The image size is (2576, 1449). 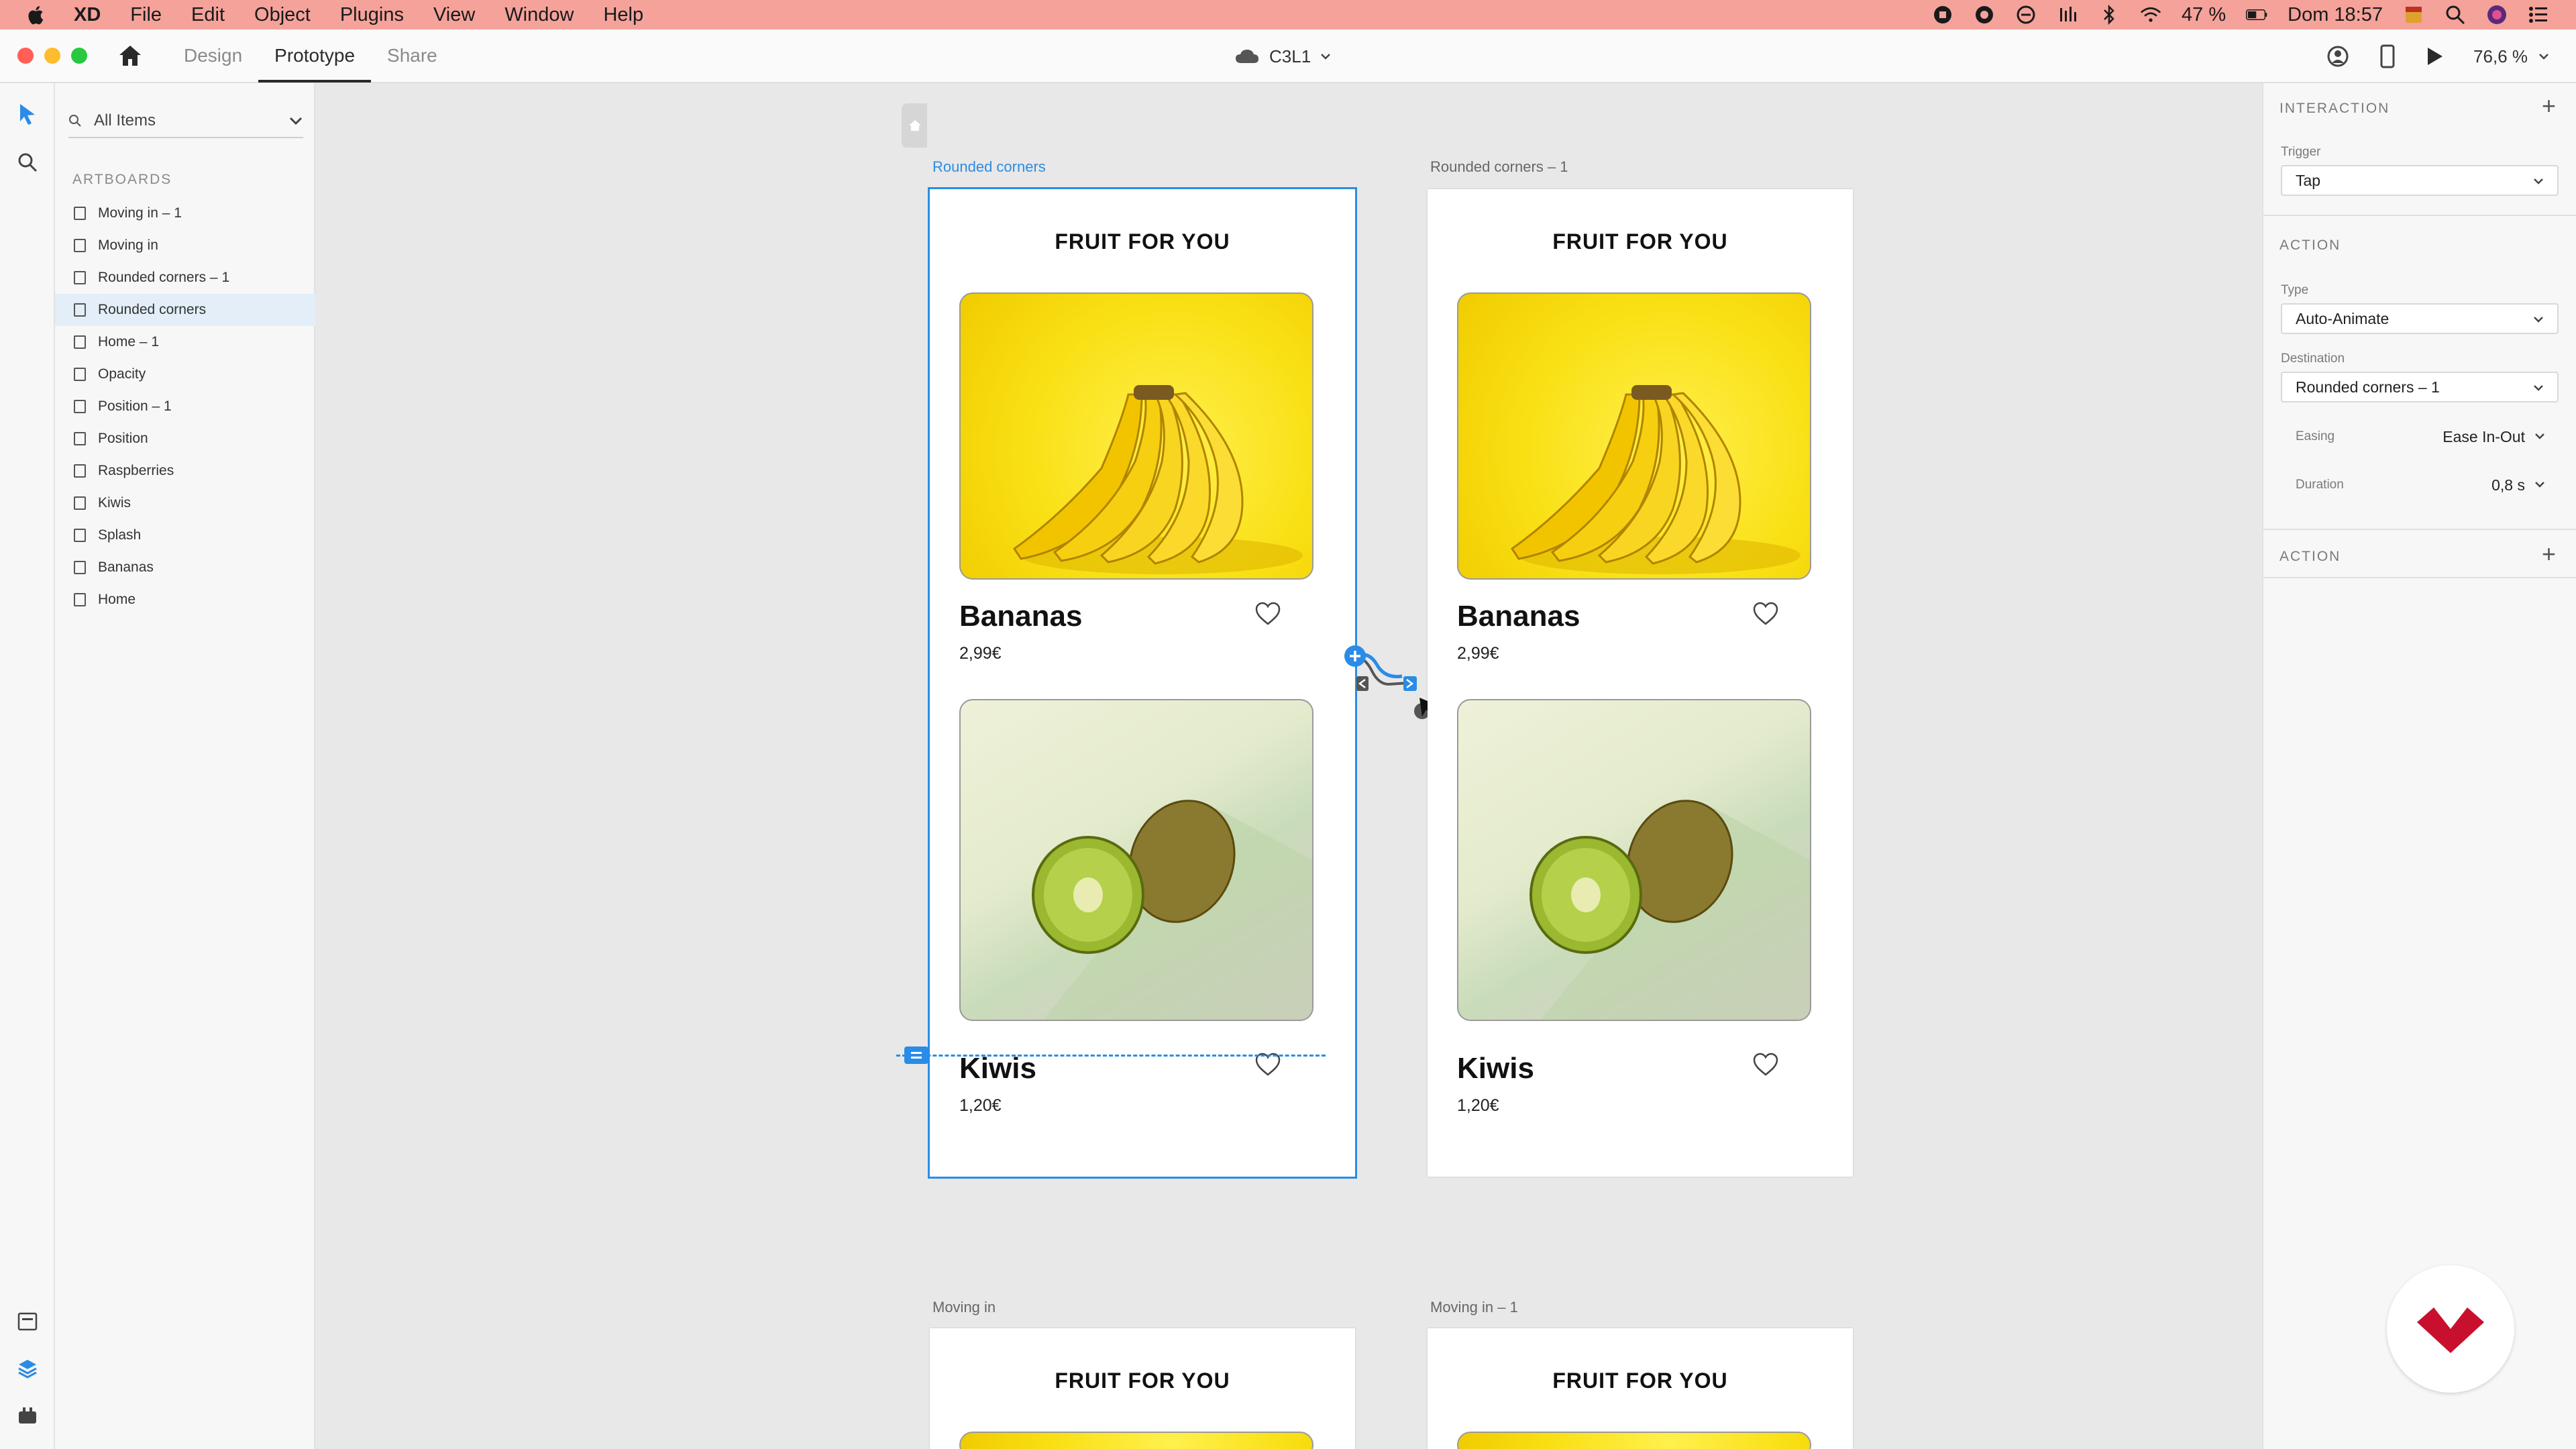 I want to click on tab-design: Design, so click(x=213, y=56).